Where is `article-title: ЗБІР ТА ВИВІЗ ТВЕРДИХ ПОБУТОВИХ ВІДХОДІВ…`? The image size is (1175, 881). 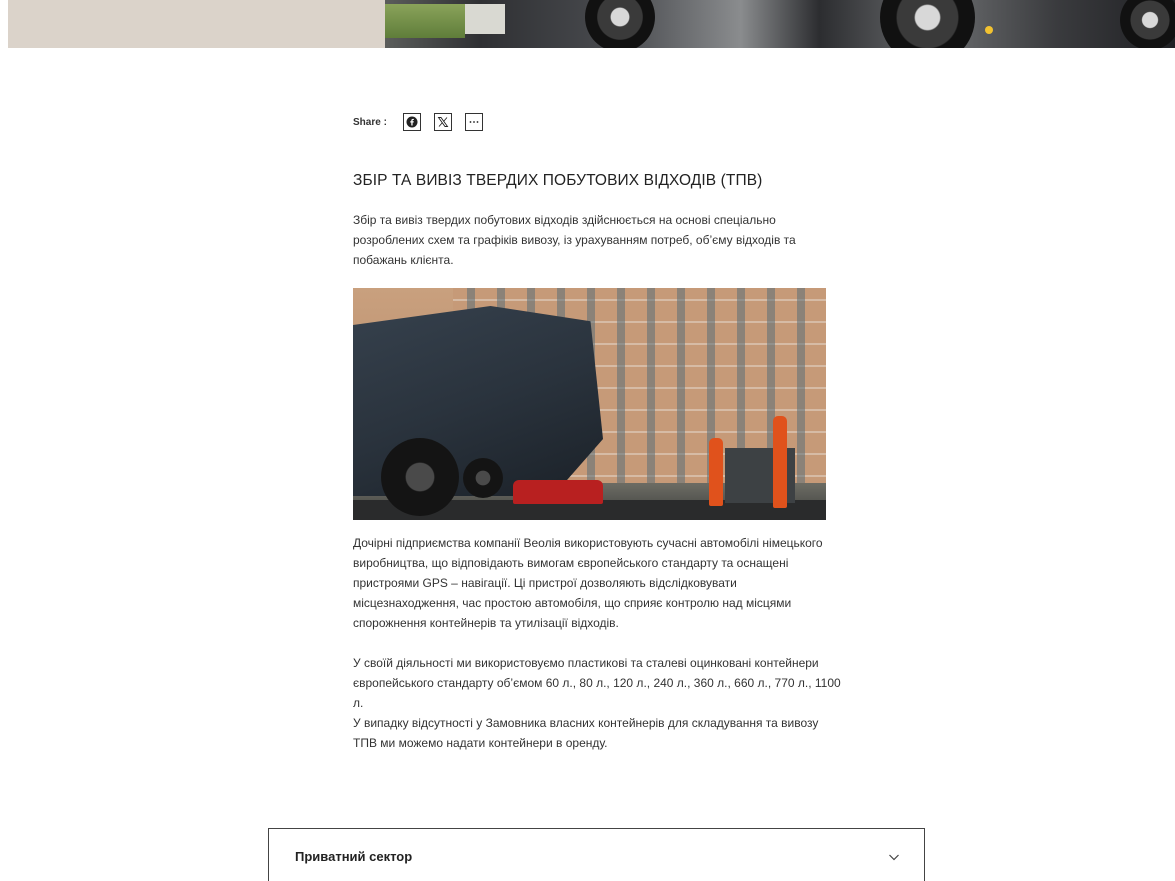 article-title: ЗБІР ТА ВИВІЗ ТВЕРДИХ ПОБУТОВИХ ВІДХОДІВ… is located at coordinates (558, 180).